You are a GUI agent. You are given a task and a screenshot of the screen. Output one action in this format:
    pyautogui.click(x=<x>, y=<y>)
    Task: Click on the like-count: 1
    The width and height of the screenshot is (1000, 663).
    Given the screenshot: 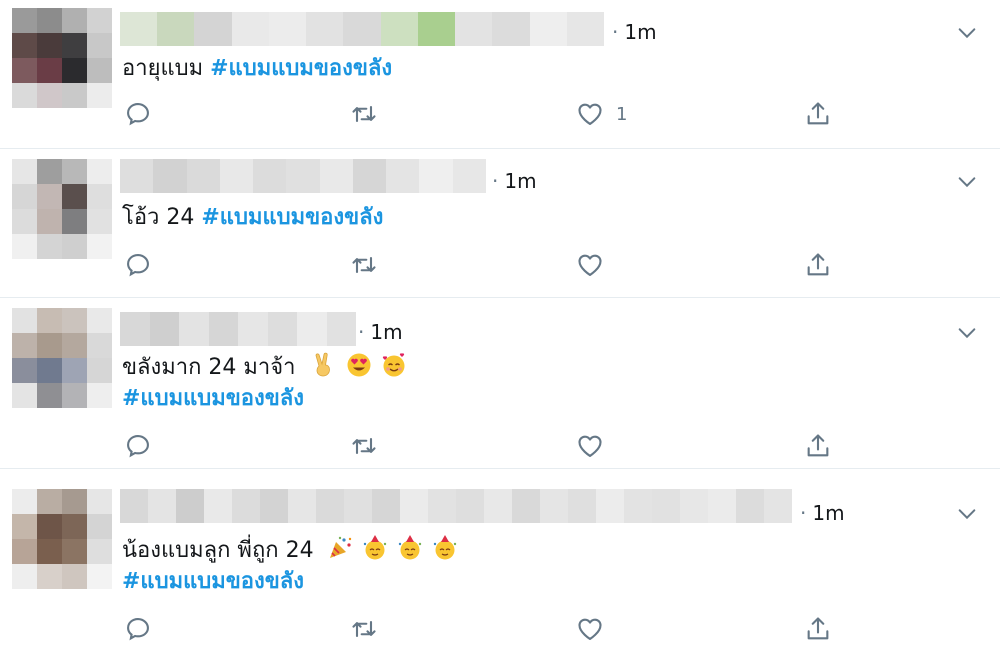 What is the action you would take?
    pyautogui.click(x=622, y=114)
    